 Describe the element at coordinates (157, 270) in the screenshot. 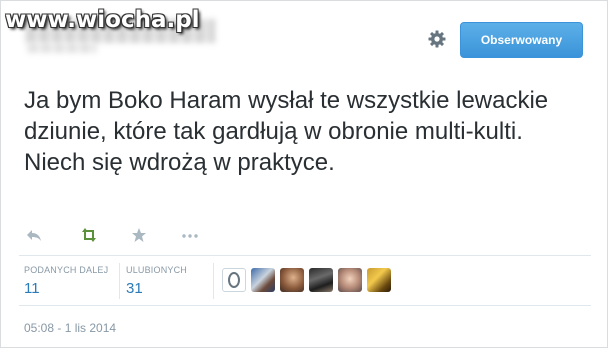

I see `favorites-label: ULUBIONYCH` at that location.